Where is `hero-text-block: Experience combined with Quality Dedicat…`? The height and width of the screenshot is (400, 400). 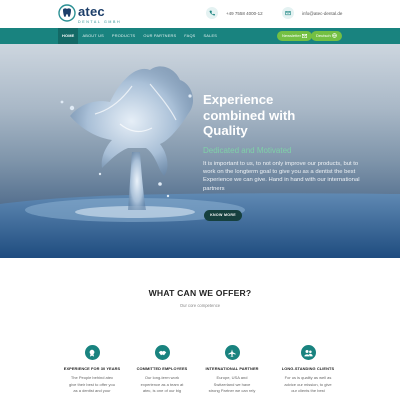
hero-text-block: Experience combined with Quality Dedicat… is located at coordinates (285, 142).